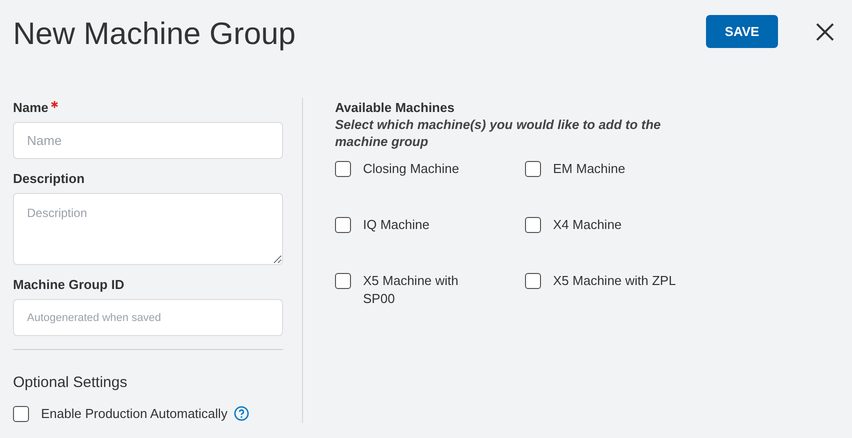 This screenshot has width=852, height=438. I want to click on field-label: Name, so click(30, 108).